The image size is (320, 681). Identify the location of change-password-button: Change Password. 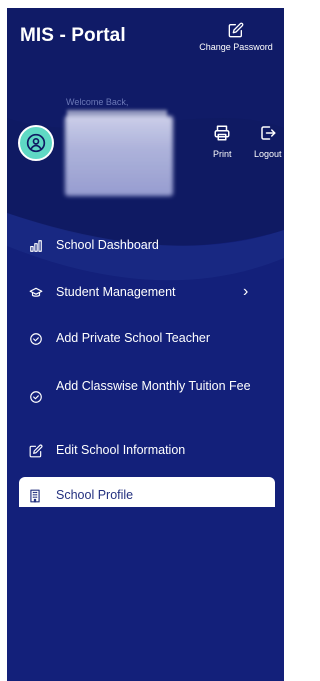
(236, 41).